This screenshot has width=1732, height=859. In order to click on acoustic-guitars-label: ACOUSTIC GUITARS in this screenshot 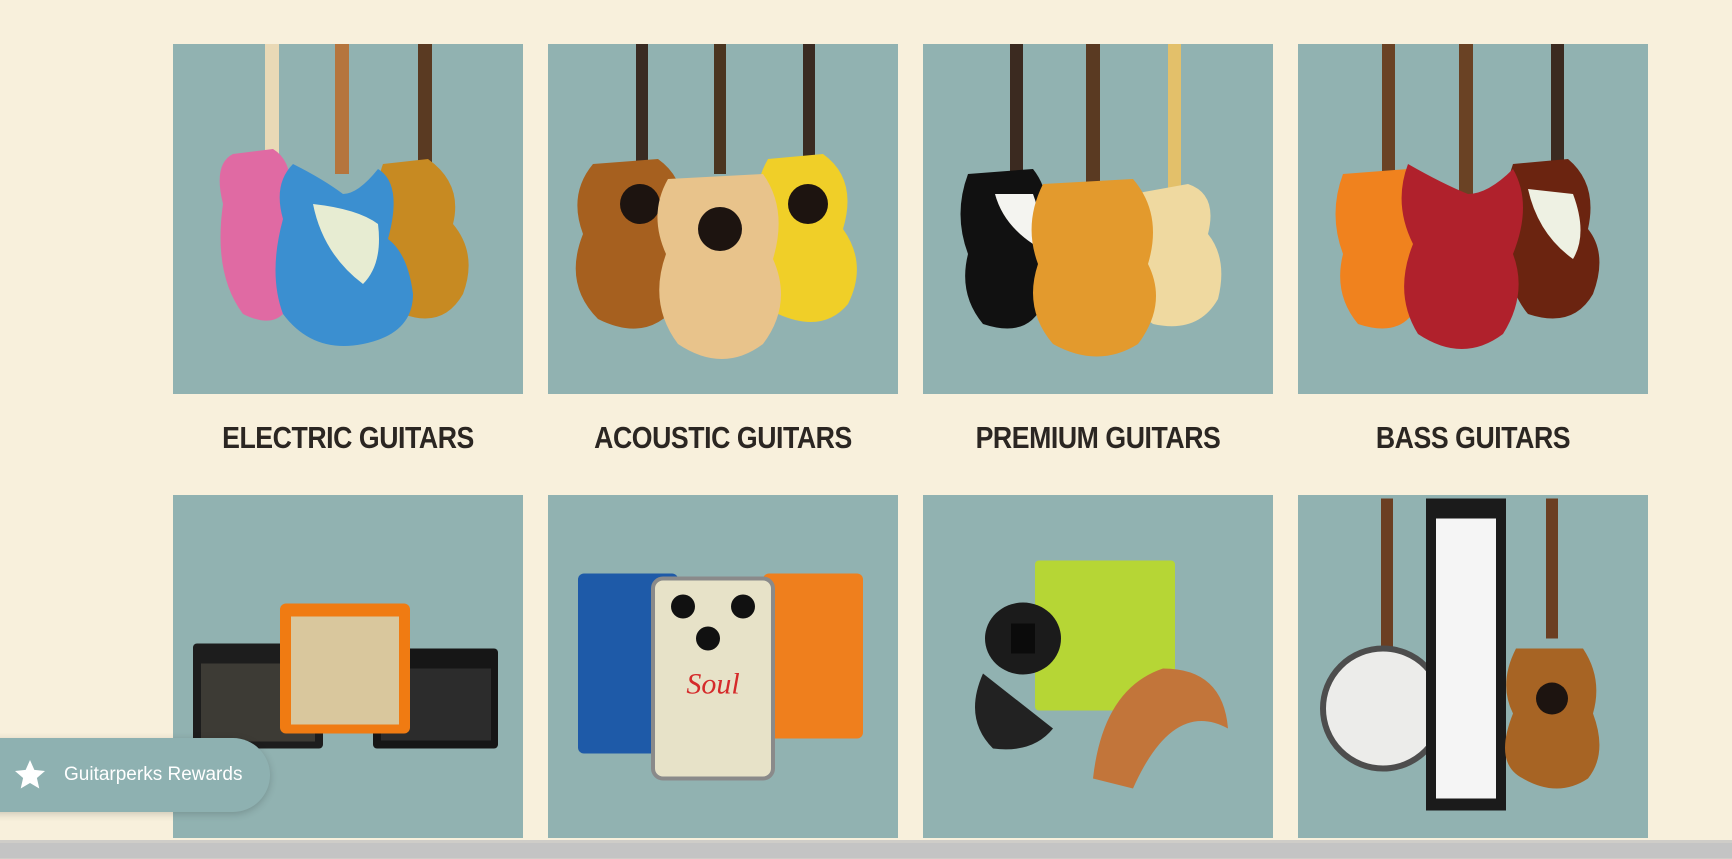, I will do `click(723, 438)`.